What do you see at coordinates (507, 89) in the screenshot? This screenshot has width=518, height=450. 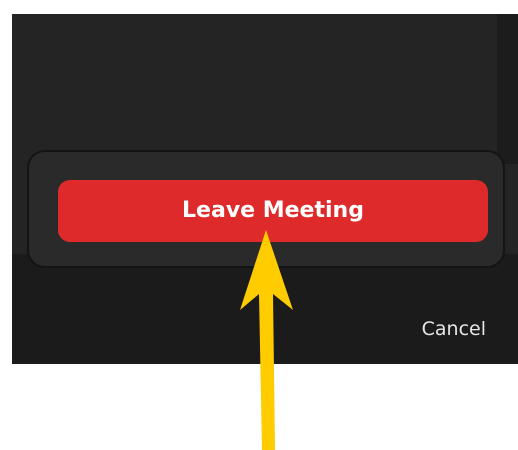 I see `right-panel-edge` at bounding box center [507, 89].